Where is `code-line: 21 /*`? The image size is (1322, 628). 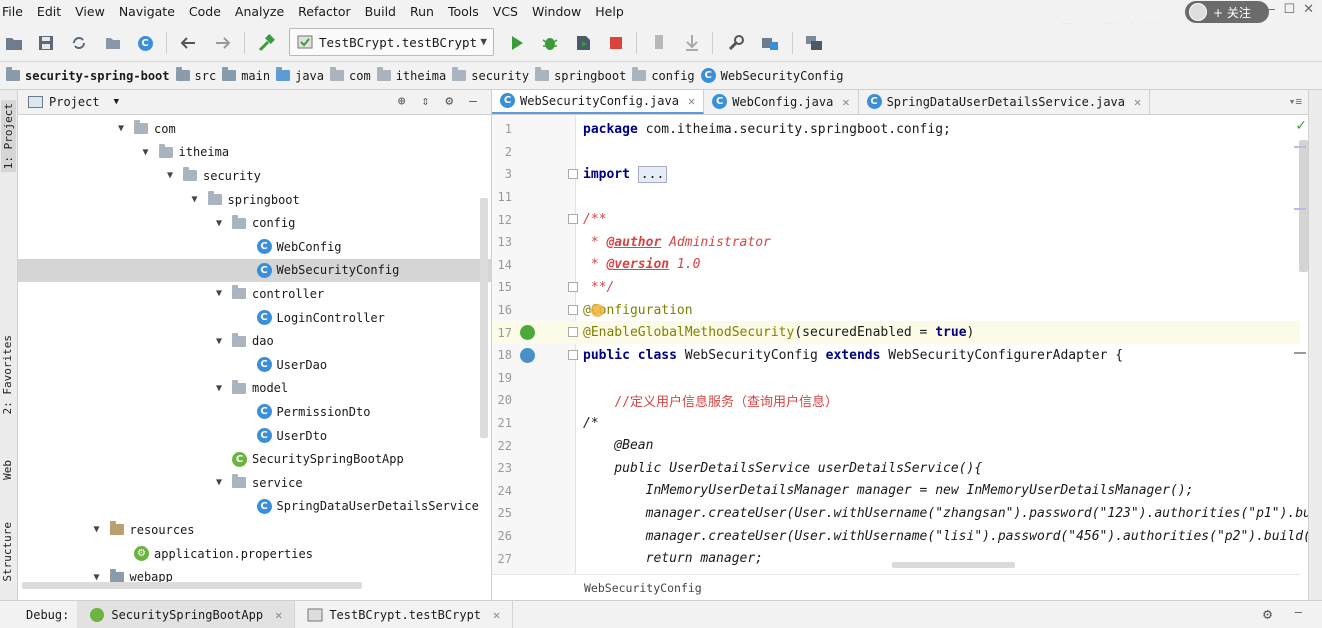
code-line: 21 /* is located at coordinates (896, 423).